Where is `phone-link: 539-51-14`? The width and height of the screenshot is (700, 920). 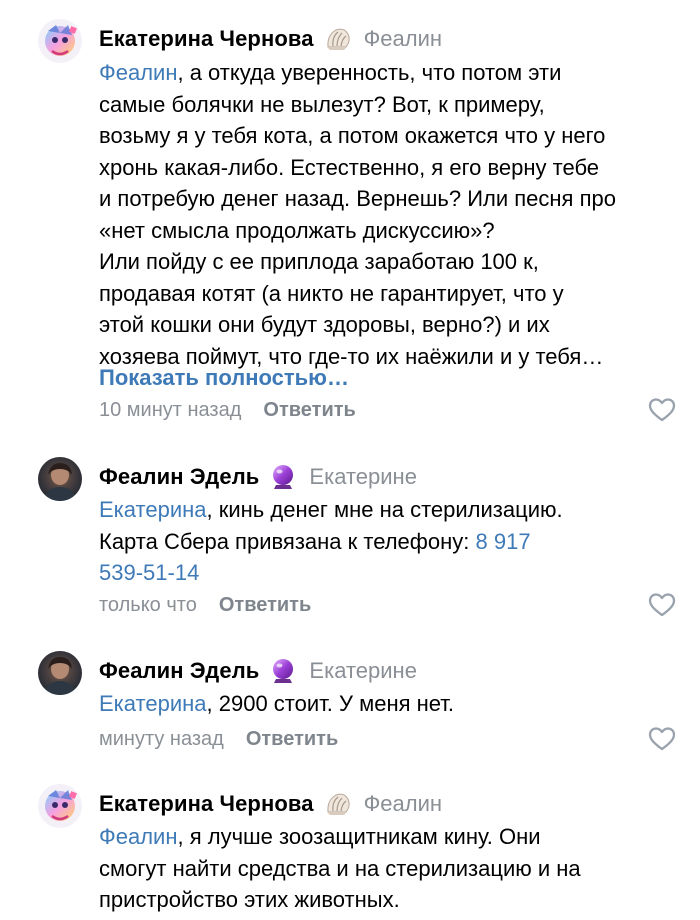 phone-link: 539-51-14 is located at coordinates (149, 572).